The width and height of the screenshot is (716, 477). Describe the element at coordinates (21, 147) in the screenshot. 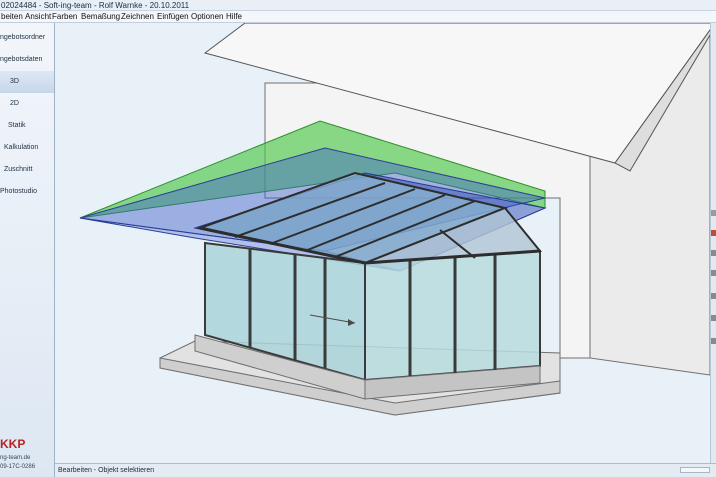

I see `sidebar-item-label: Kalkulation` at that location.